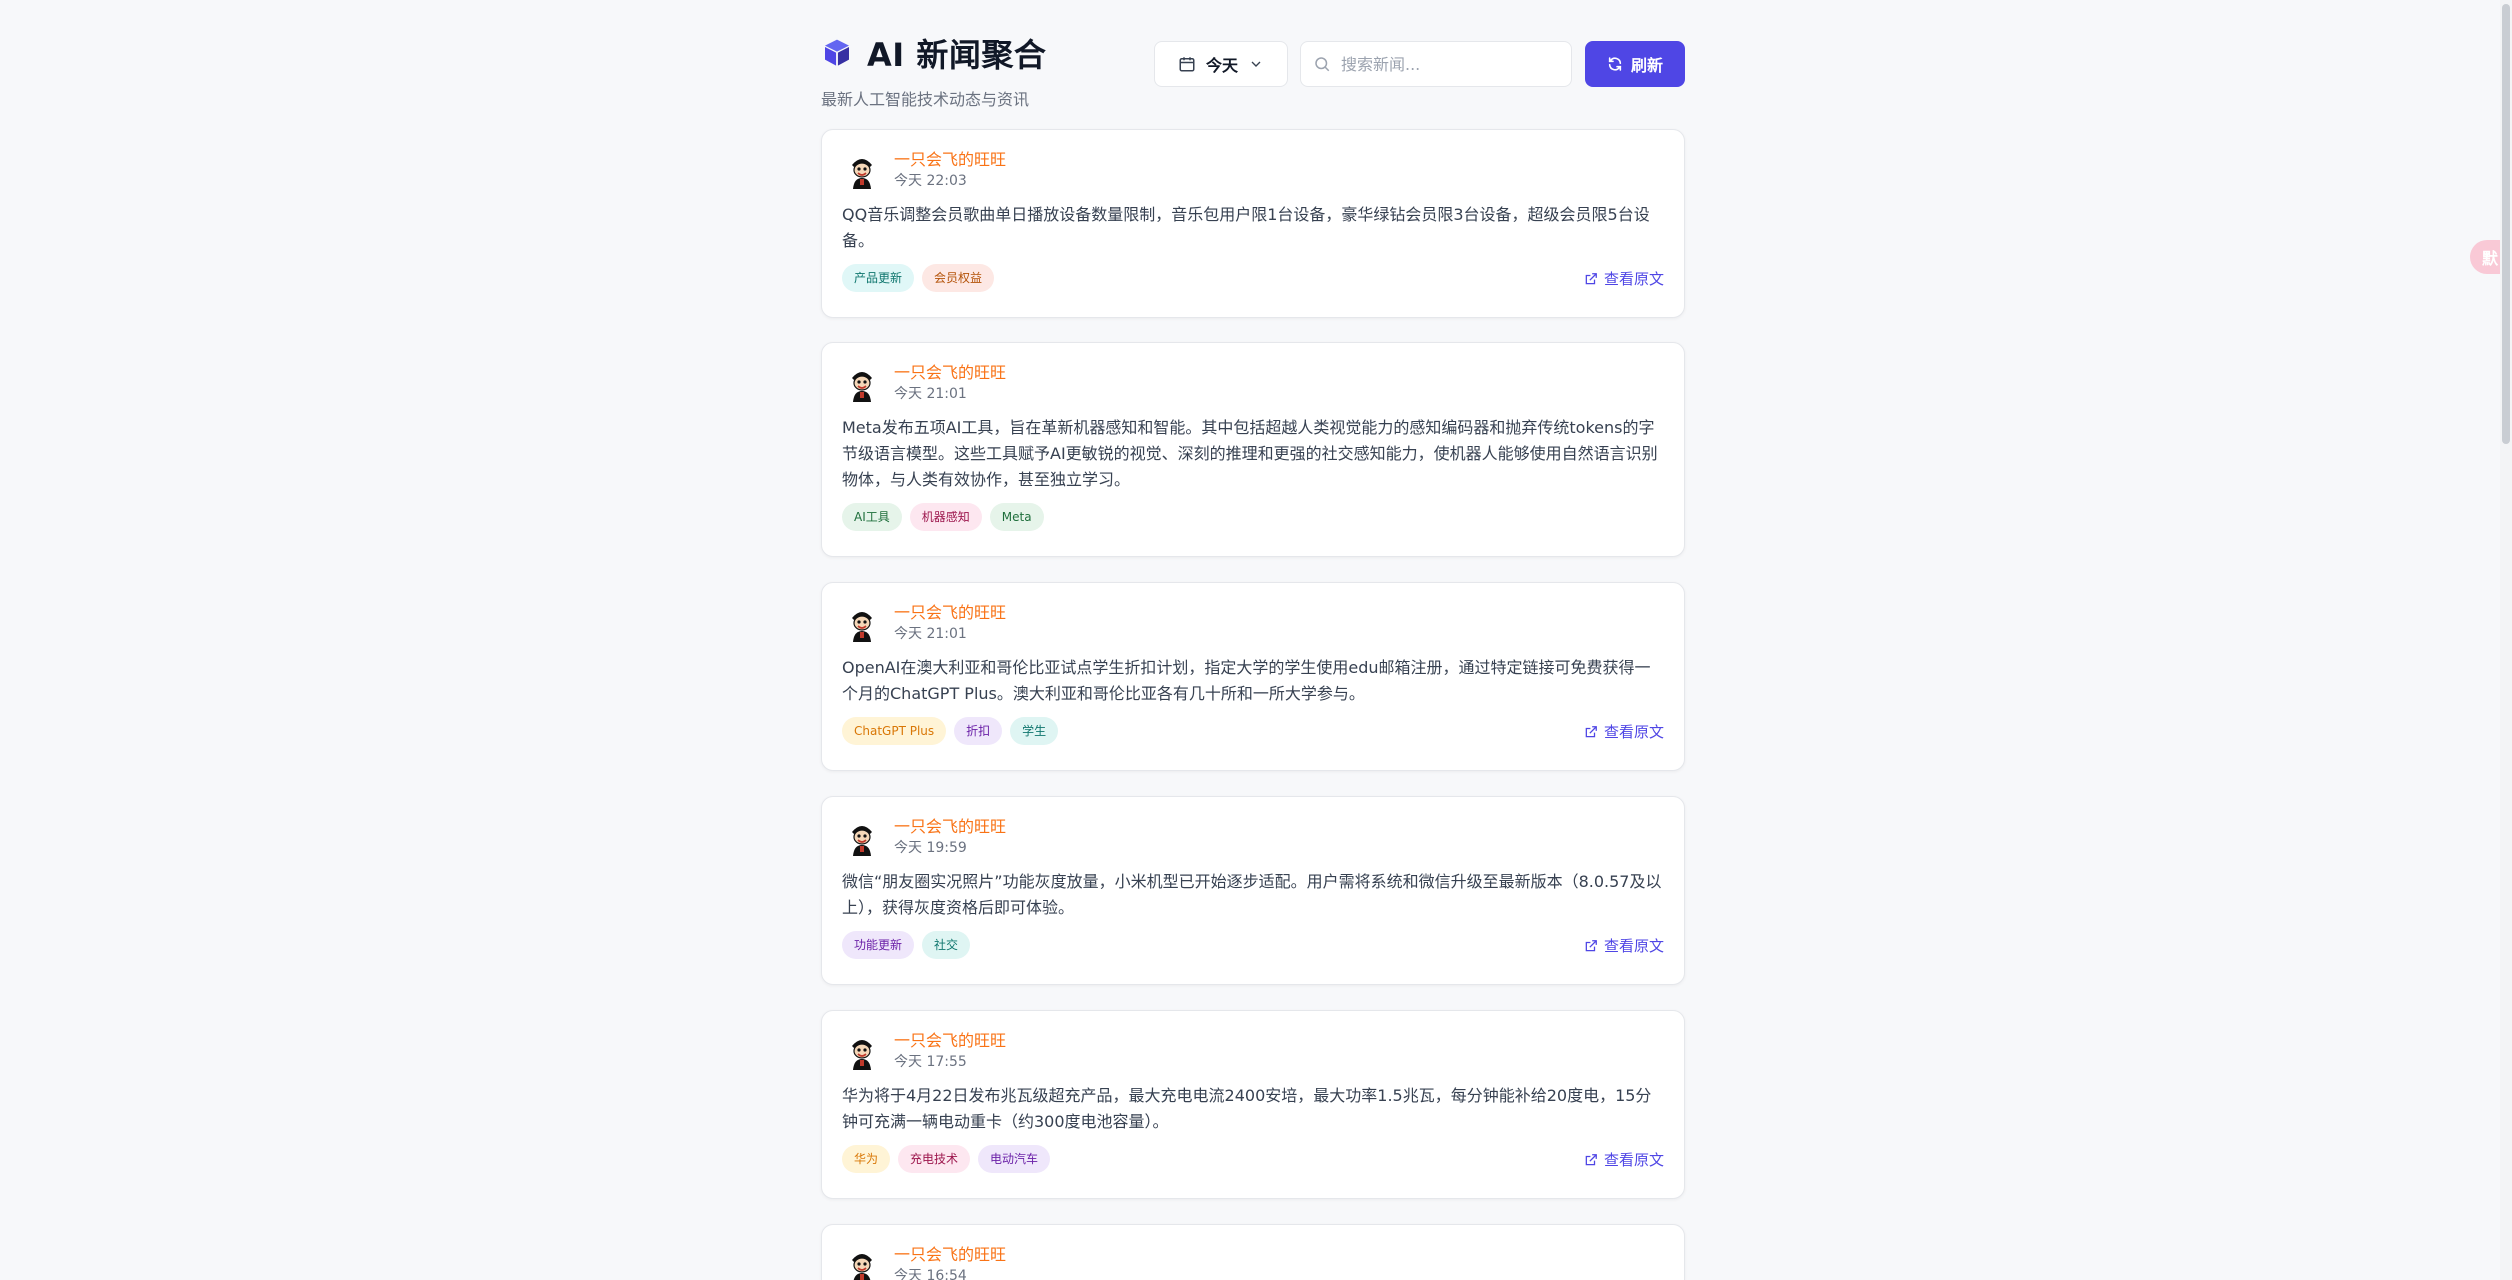 This screenshot has height=1280, width=2512. I want to click on card-footer: 功能更新 社交 查看原文, so click(1253, 946).